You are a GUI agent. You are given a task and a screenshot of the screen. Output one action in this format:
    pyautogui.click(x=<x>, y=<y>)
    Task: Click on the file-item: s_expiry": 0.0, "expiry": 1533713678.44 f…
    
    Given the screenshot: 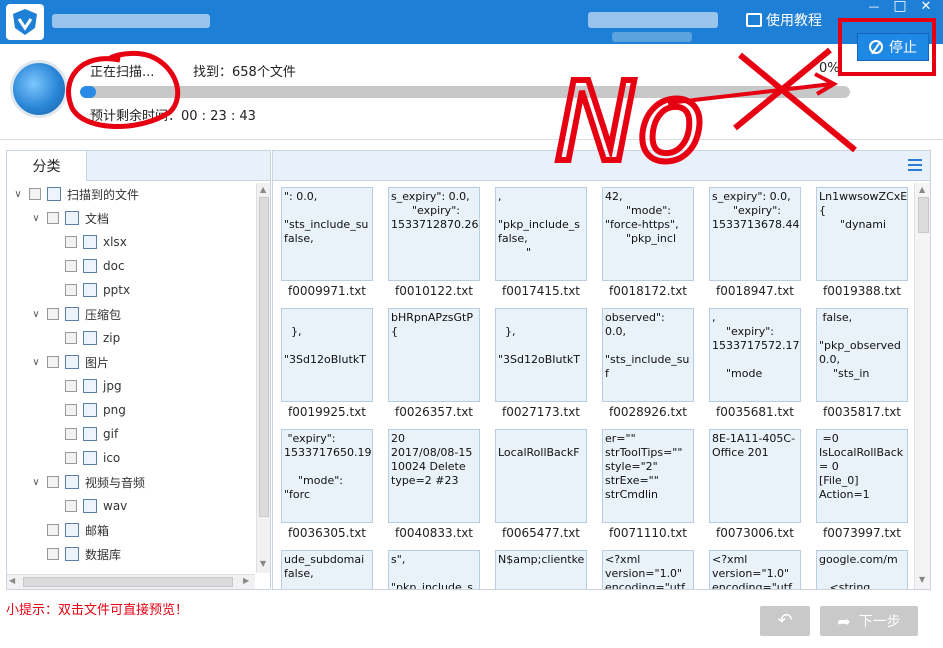 What is the action you would take?
    pyautogui.click(x=755, y=241)
    